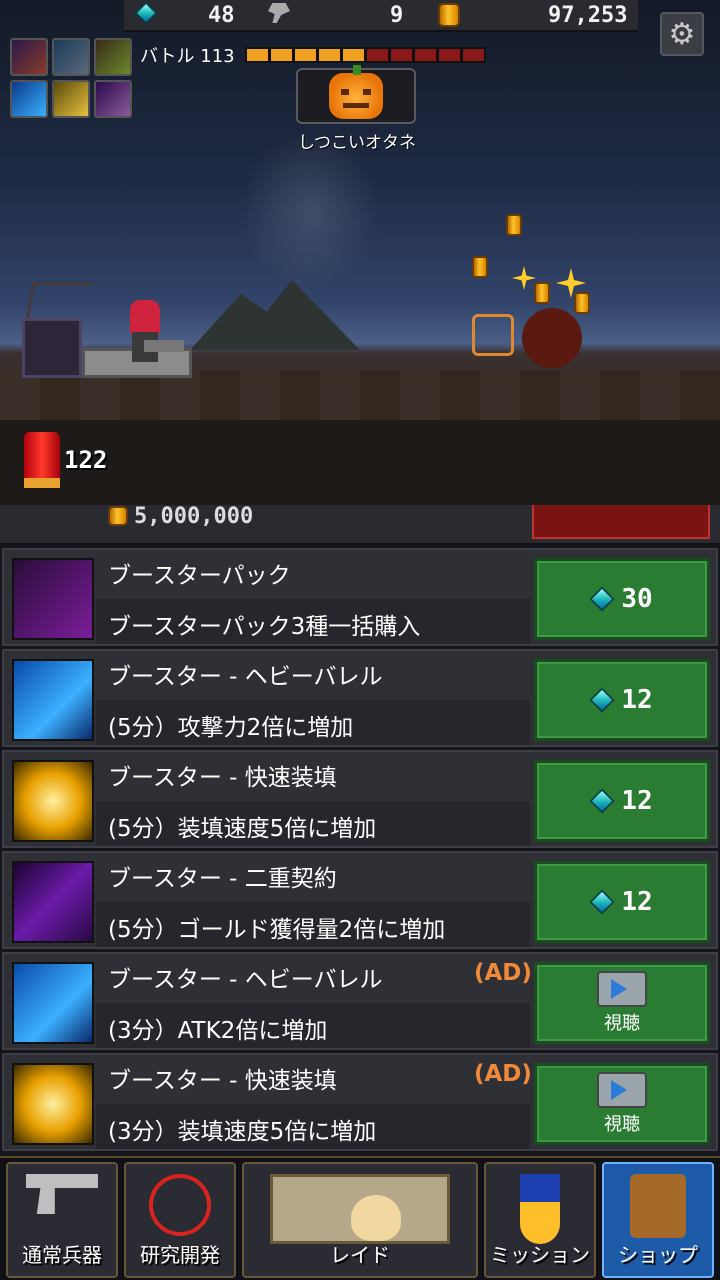 The height and width of the screenshot is (1280, 720). I want to click on boss-hp-bar, so click(365, 55).